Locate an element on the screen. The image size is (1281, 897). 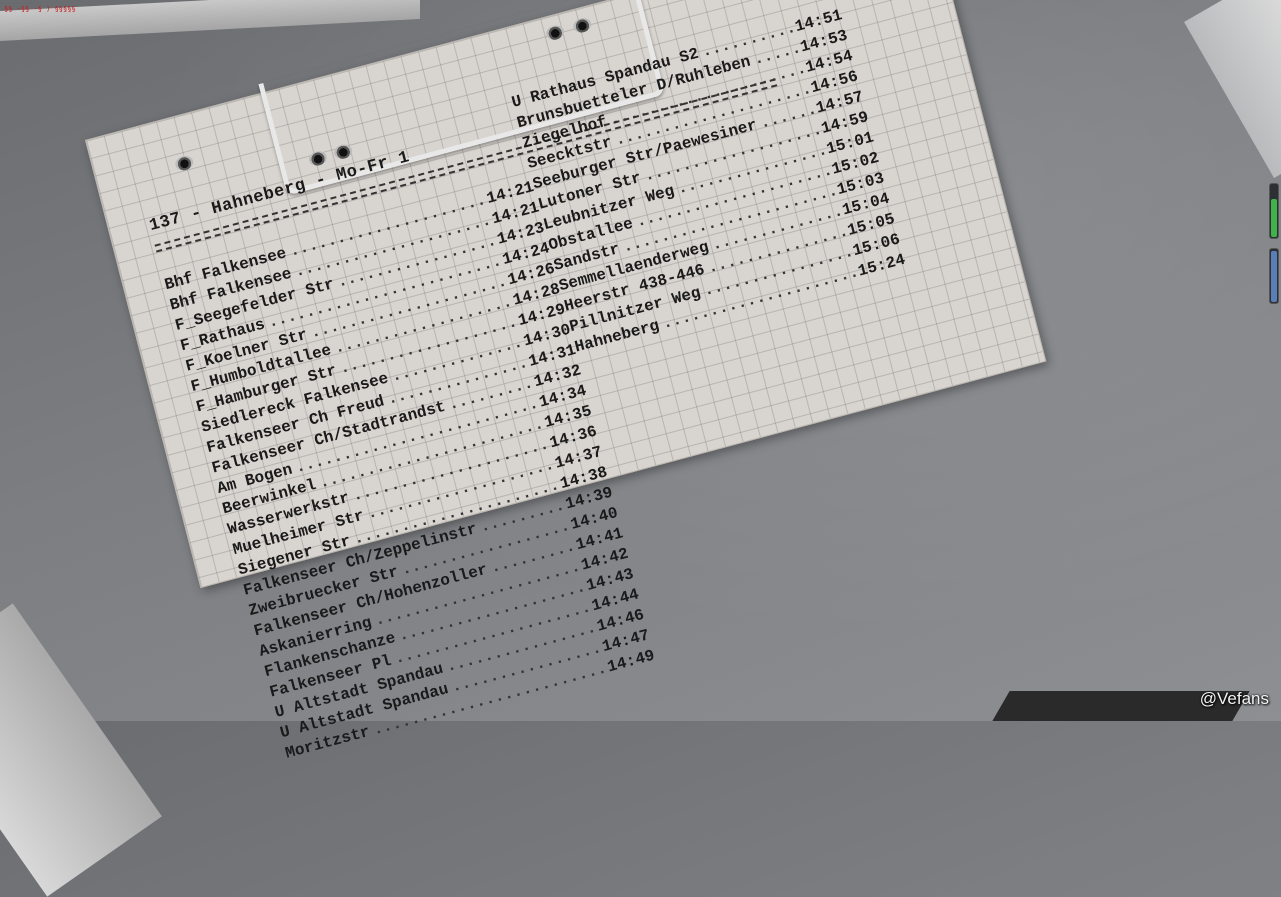
debug-overlay-text: §§ -§§ -§ ) §§§§§ is located at coordinates (40, 9).